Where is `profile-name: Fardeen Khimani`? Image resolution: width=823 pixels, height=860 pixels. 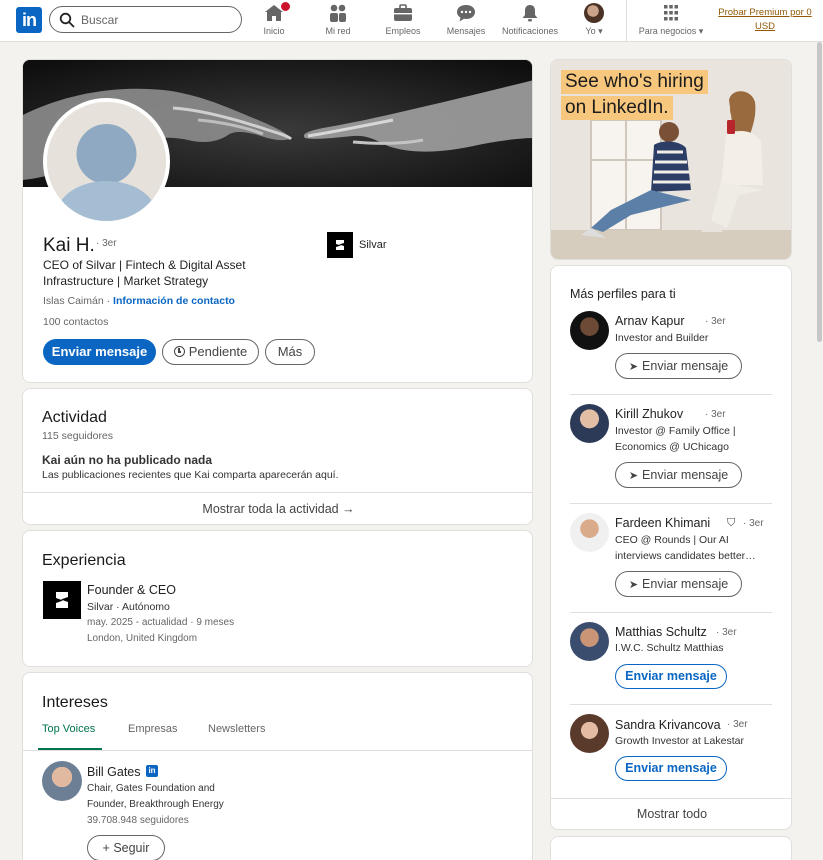
profile-name: Fardeen Khimani is located at coordinates (662, 523).